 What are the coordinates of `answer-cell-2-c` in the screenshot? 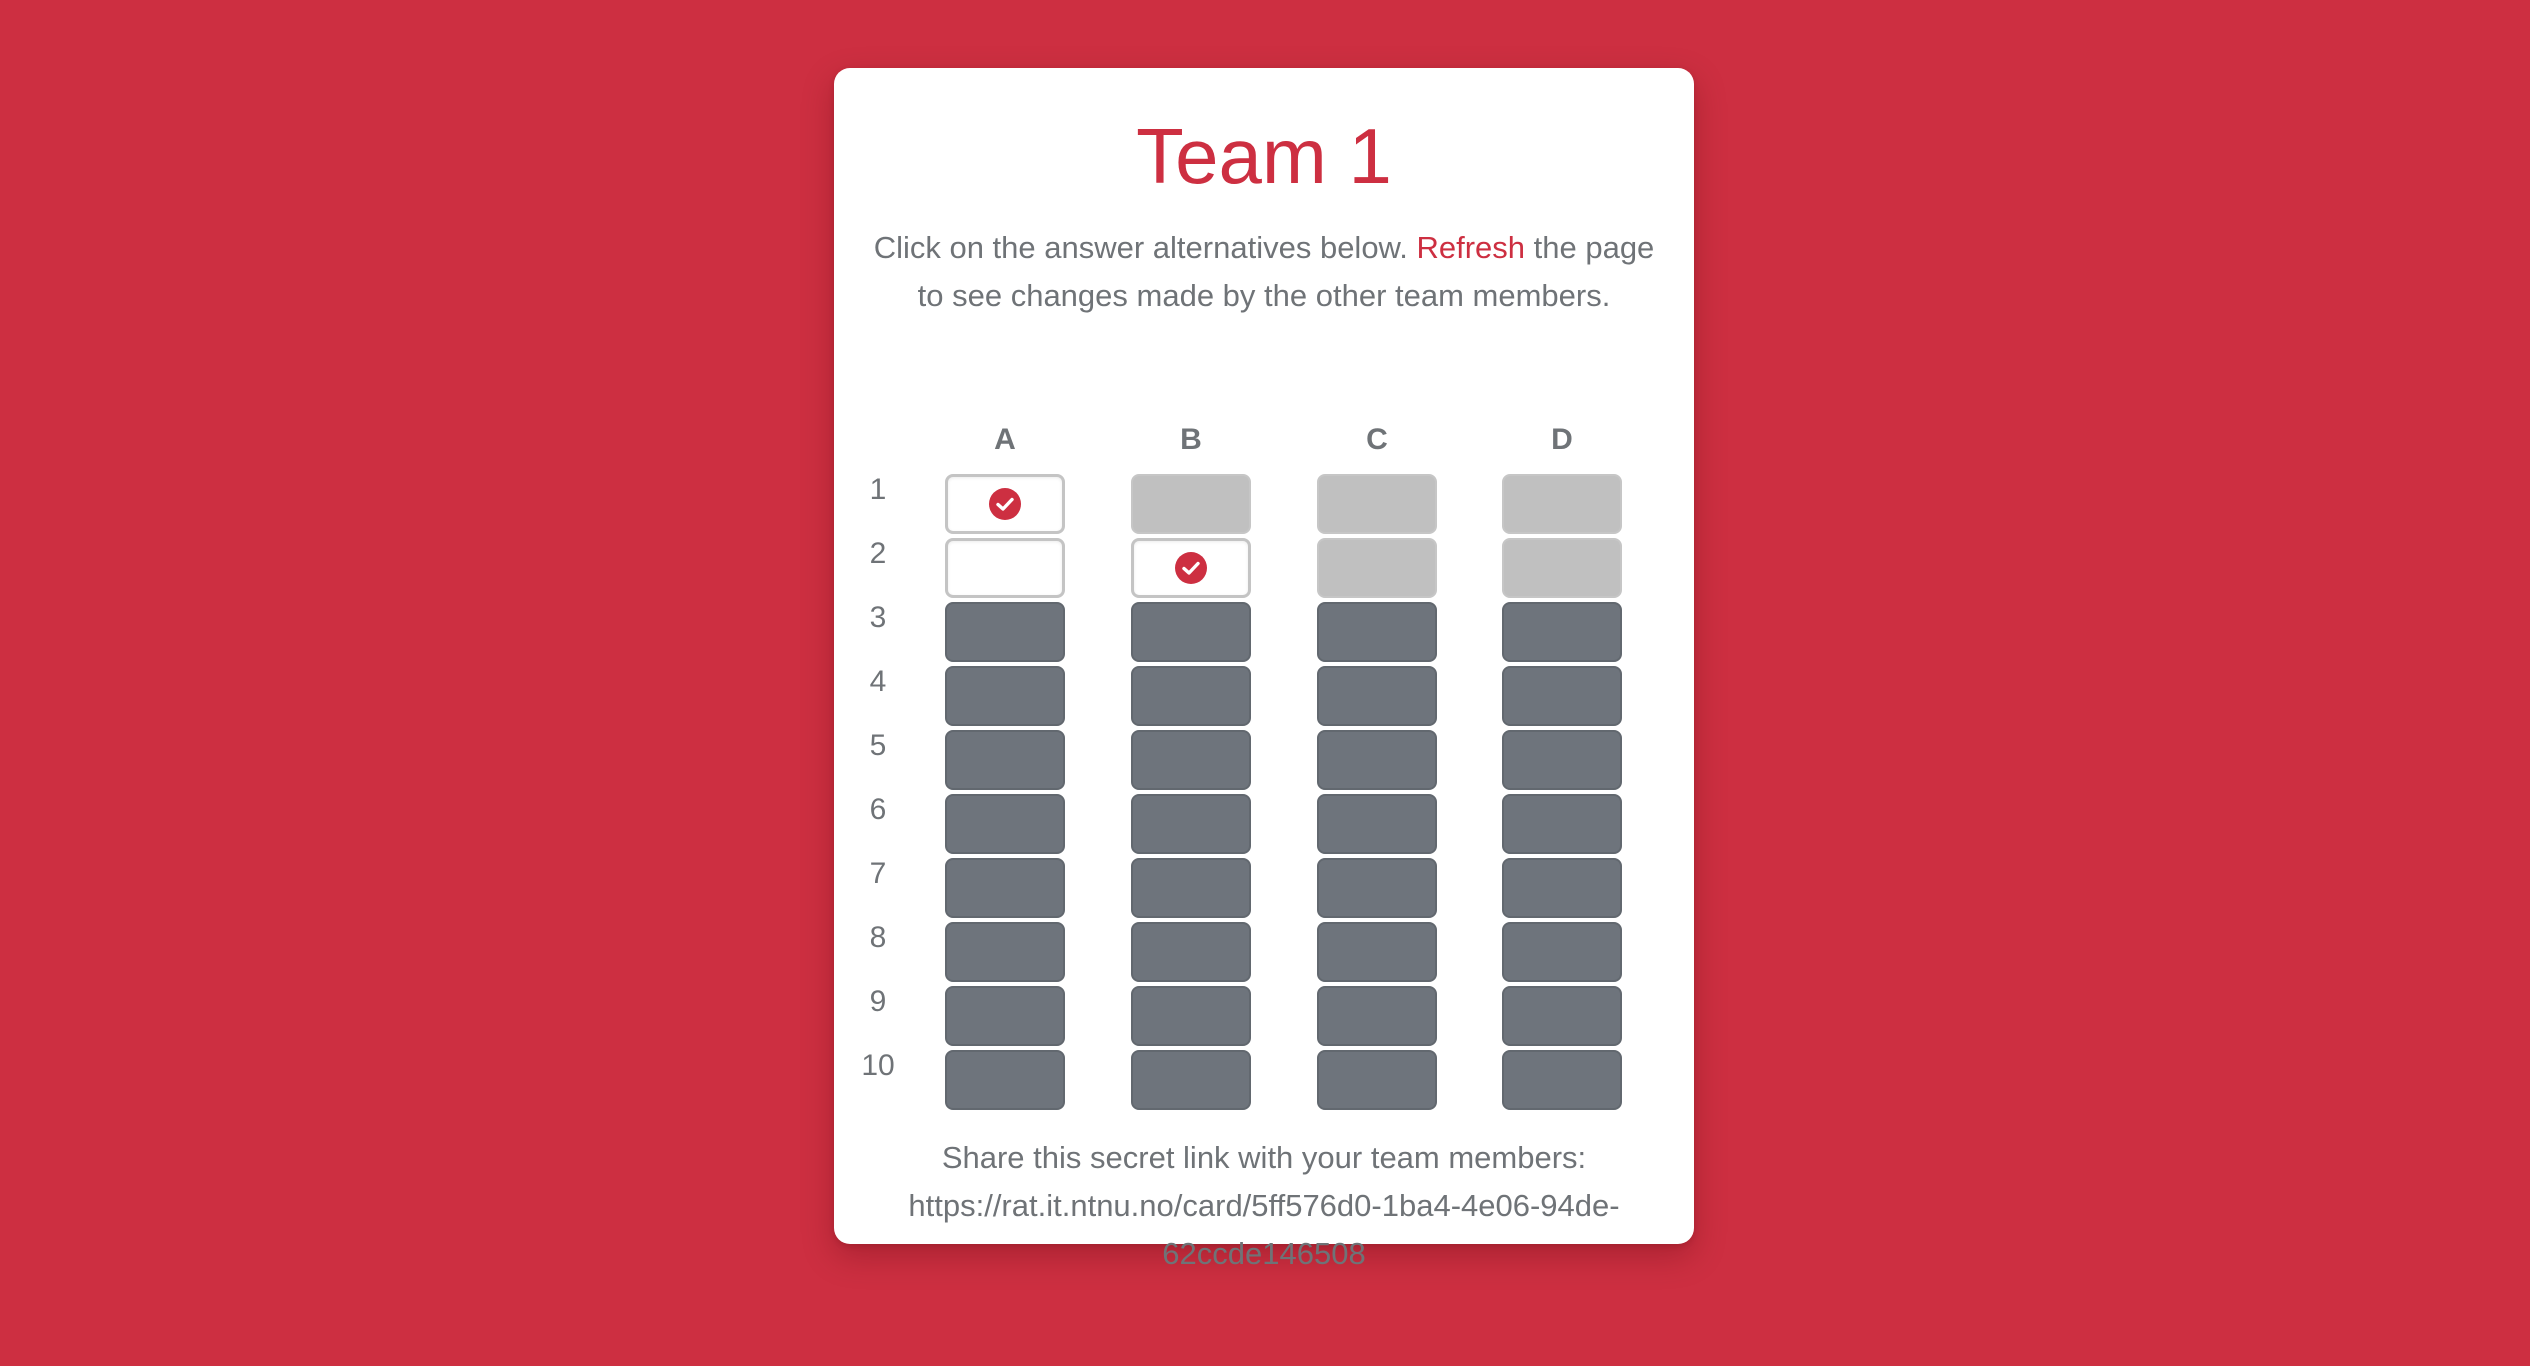 It's located at (1377, 568).